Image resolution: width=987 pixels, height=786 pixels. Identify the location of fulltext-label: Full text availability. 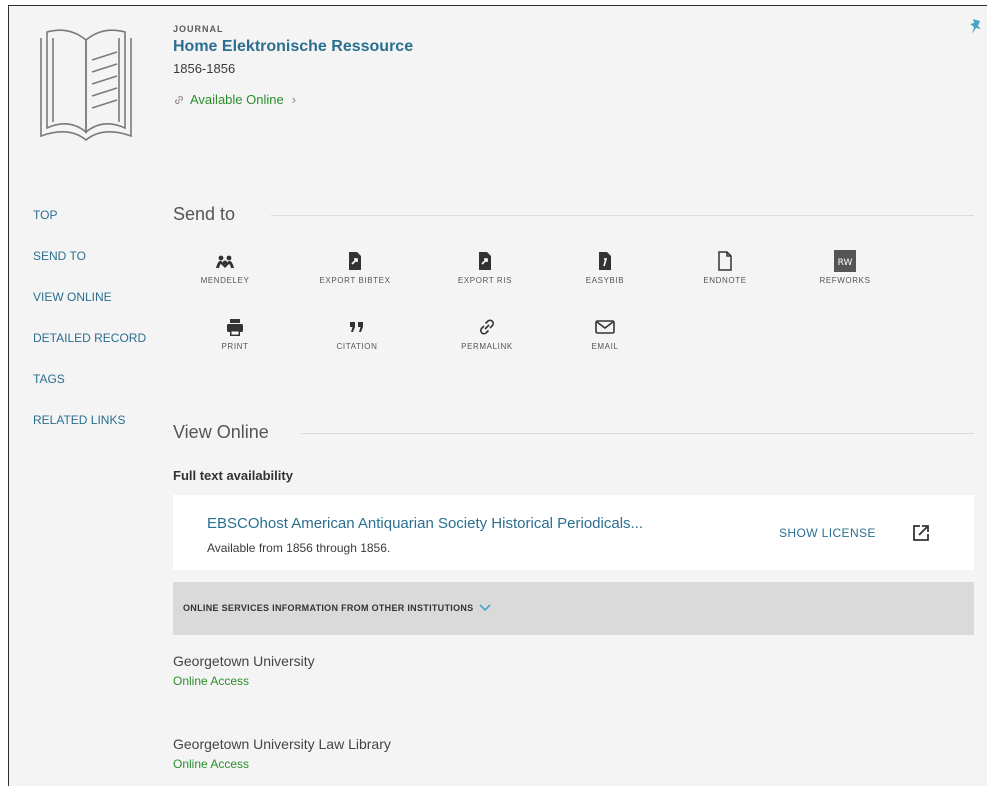
(233, 475).